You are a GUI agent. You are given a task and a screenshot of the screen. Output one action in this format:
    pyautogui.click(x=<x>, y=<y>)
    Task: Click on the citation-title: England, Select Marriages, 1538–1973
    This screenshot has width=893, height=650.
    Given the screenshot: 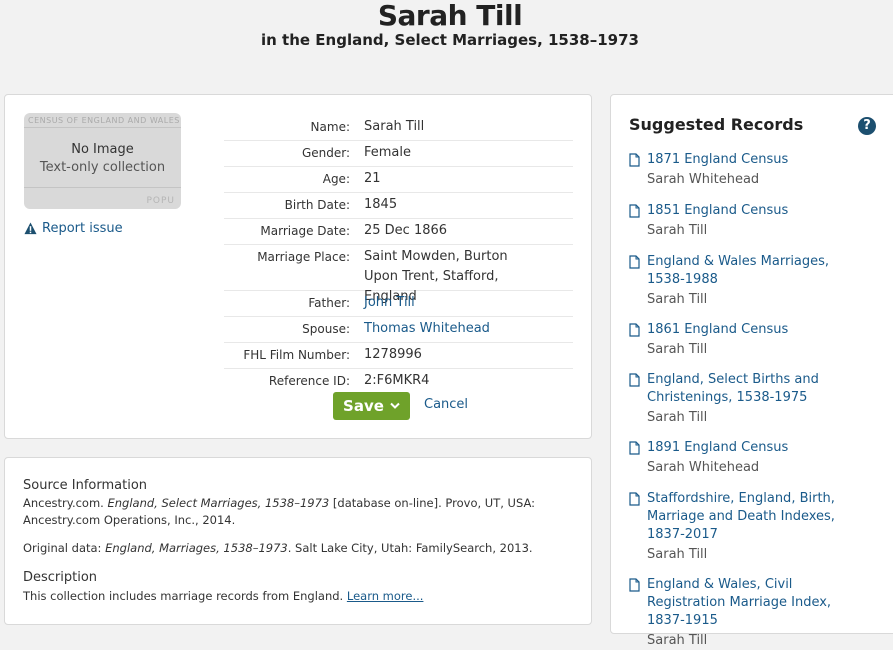 What is the action you would take?
    pyautogui.click(x=218, y=503)
    